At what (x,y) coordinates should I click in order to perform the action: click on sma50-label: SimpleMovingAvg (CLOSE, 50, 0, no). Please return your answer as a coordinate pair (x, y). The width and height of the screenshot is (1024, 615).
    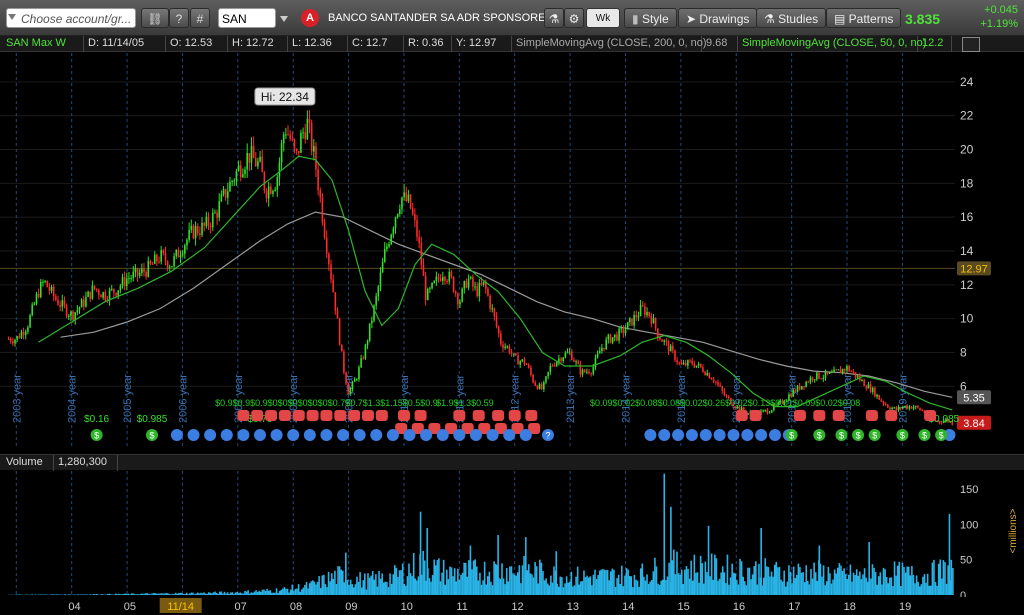
    Looking at the image, I should click on (832, 44).